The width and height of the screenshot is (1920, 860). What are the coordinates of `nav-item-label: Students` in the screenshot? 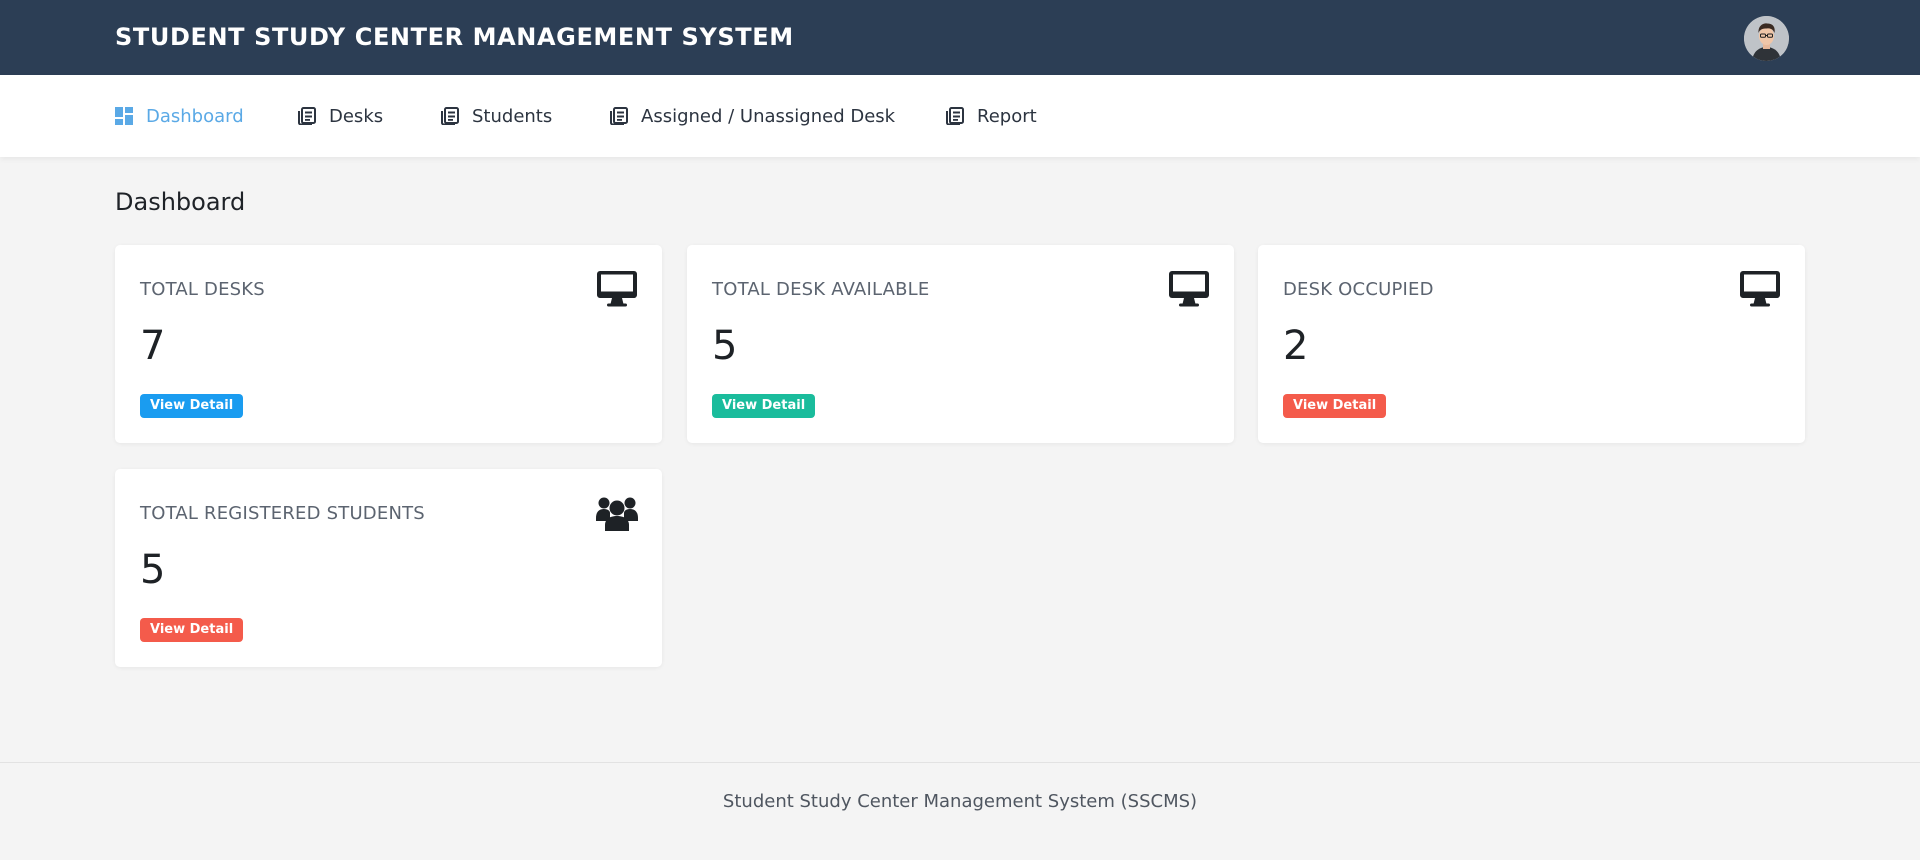 It's located at (512, 116).